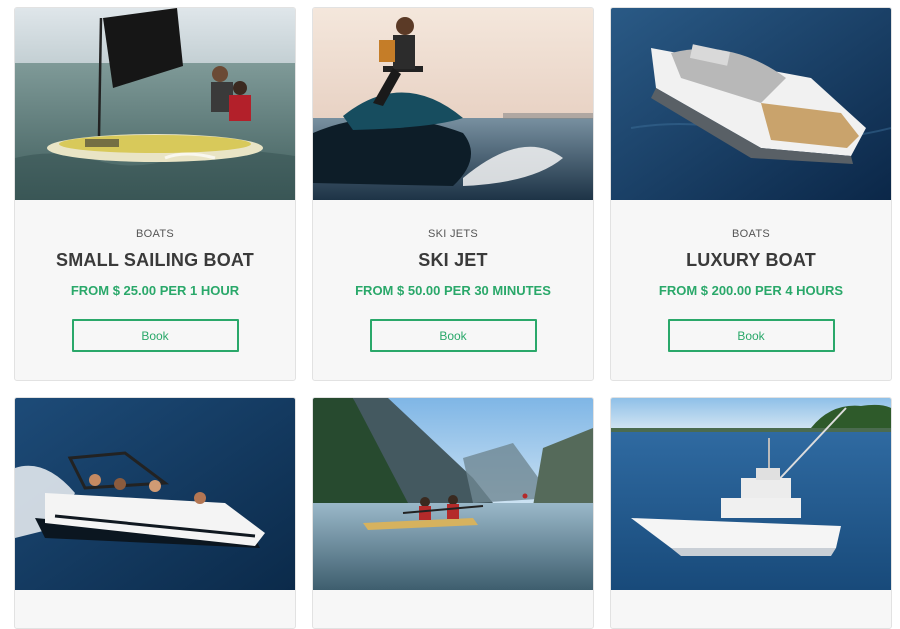 This screenshot has width=900, height=629. I want to click on product-price: FROM $ 200.00 PER 4 HOURS, so click(751, 290).